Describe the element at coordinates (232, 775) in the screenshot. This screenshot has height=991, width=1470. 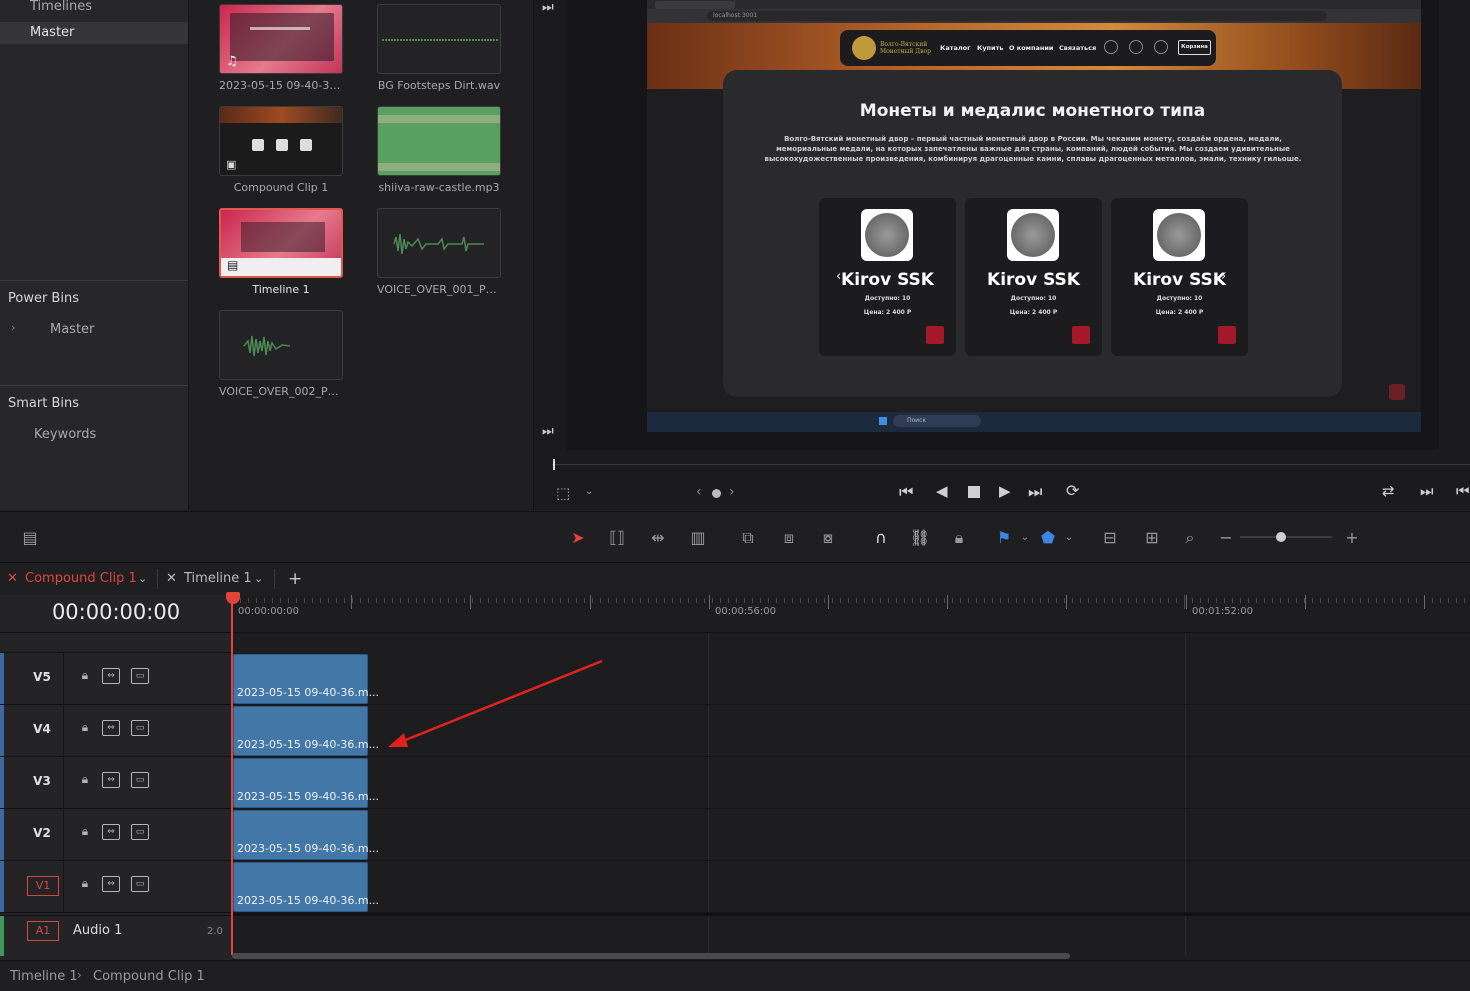
I see `playhead` at that location.